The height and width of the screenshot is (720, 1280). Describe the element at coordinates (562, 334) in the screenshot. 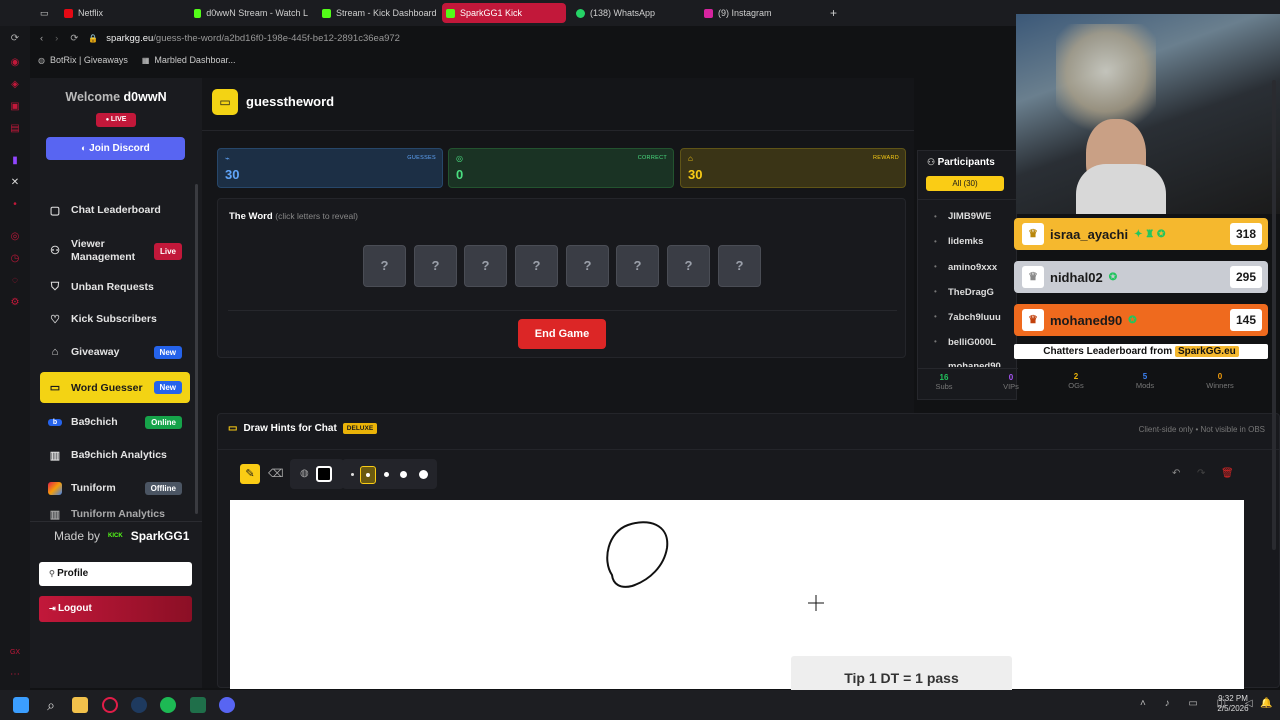

I see `end-game-button: End Game` at that location.